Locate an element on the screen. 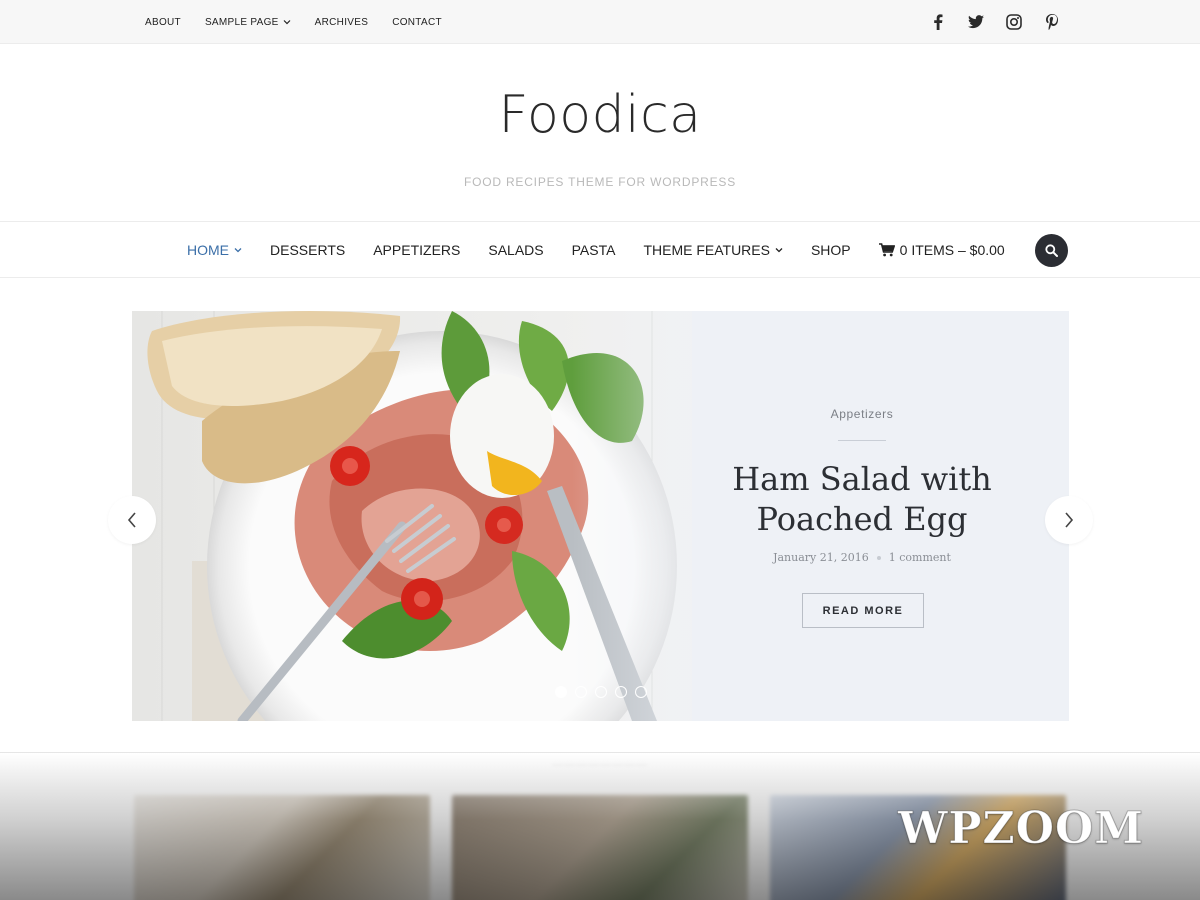 This screenshot has height=900, width=1200. cart-icon is located at coordinates (886, 249).